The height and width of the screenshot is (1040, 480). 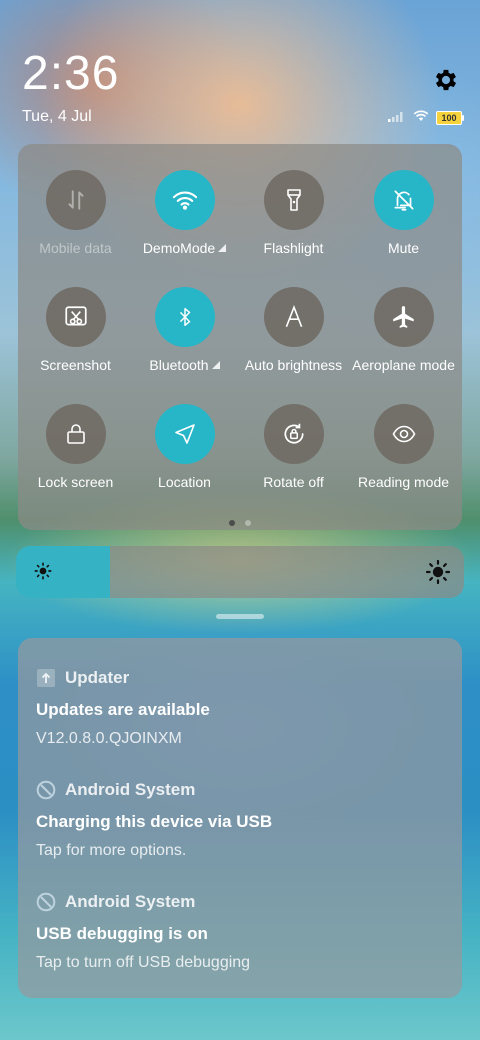 I want to click on signal-icon, so click(x=397, y=118).